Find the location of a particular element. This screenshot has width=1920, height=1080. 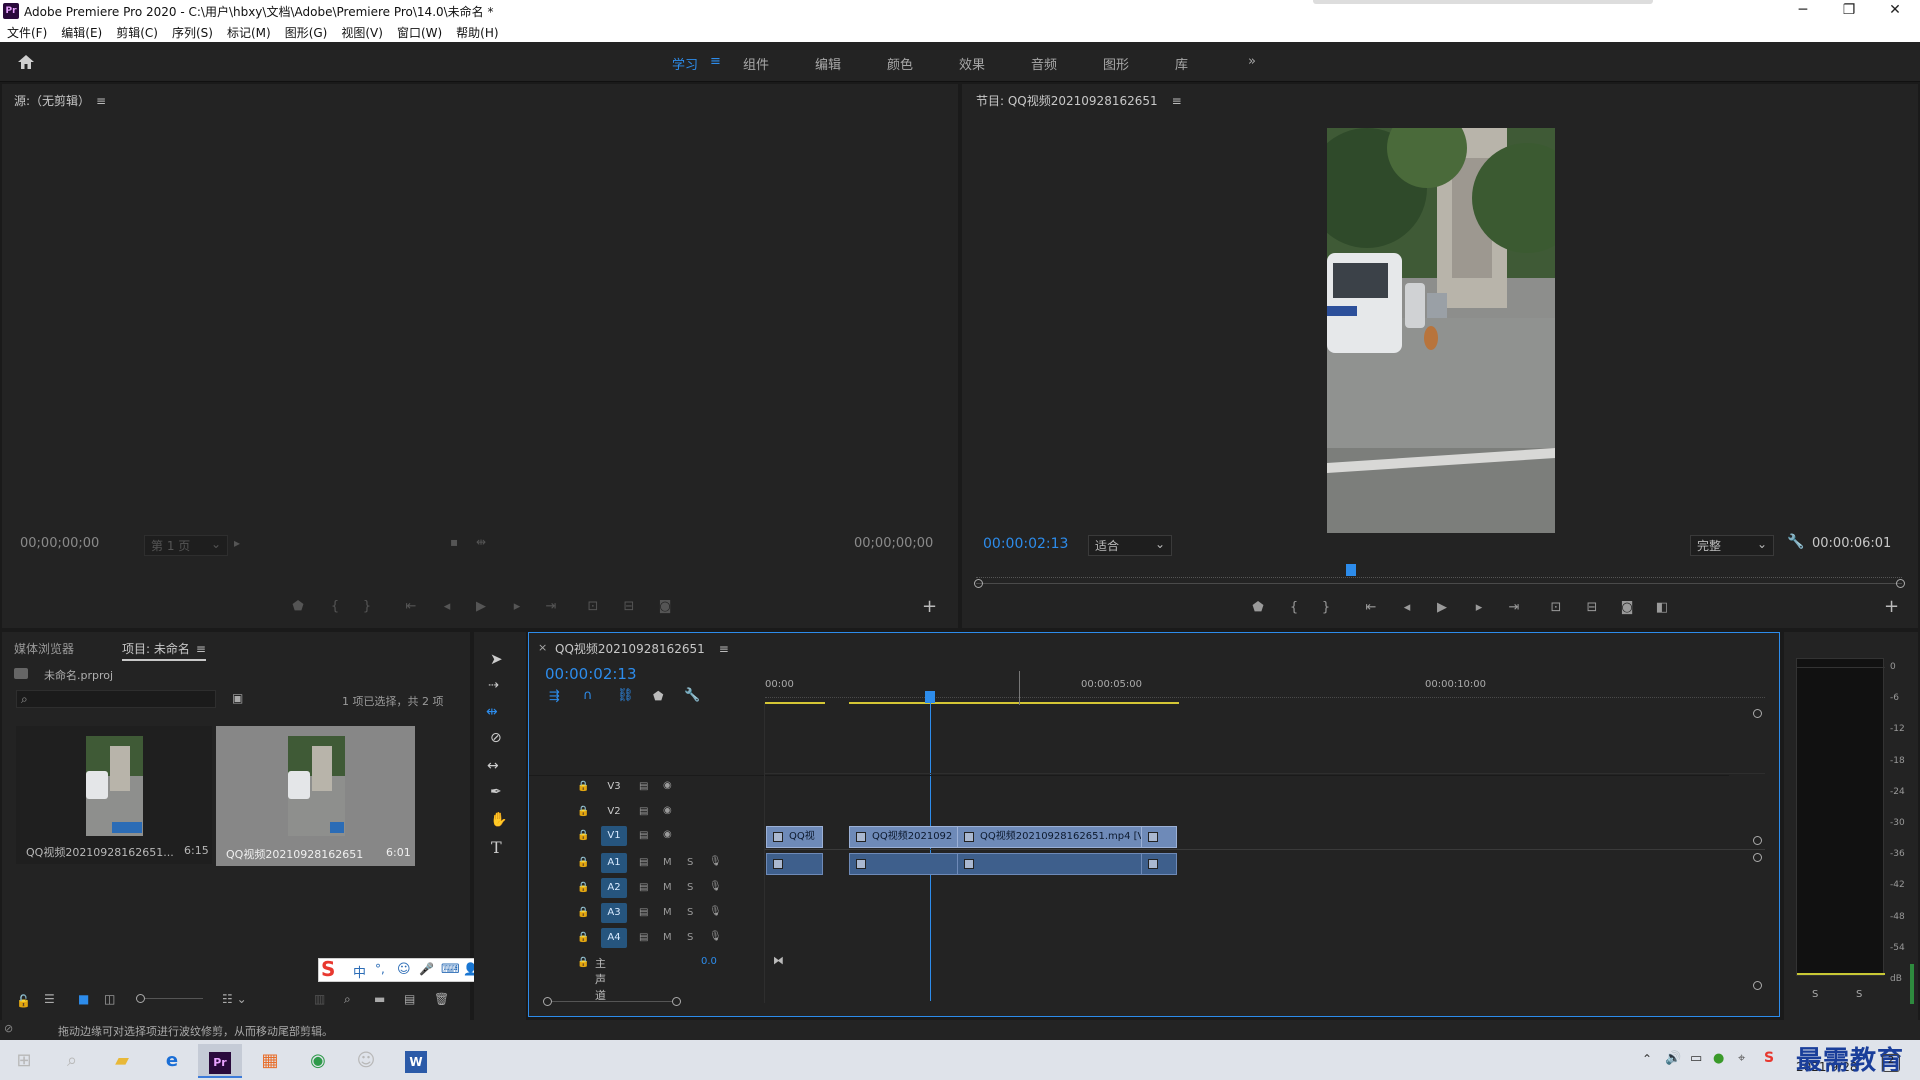

emoji-icon: ☺ is located at coordinates (404, 969).